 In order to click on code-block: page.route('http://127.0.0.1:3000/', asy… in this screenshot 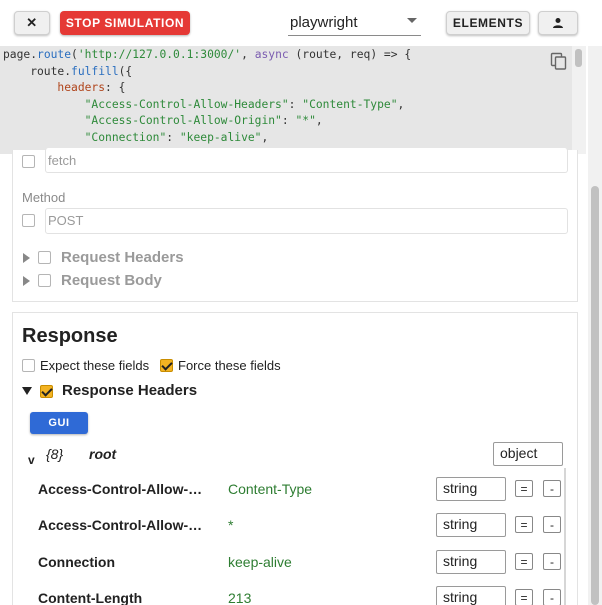, I will do `click(207, 100)`.